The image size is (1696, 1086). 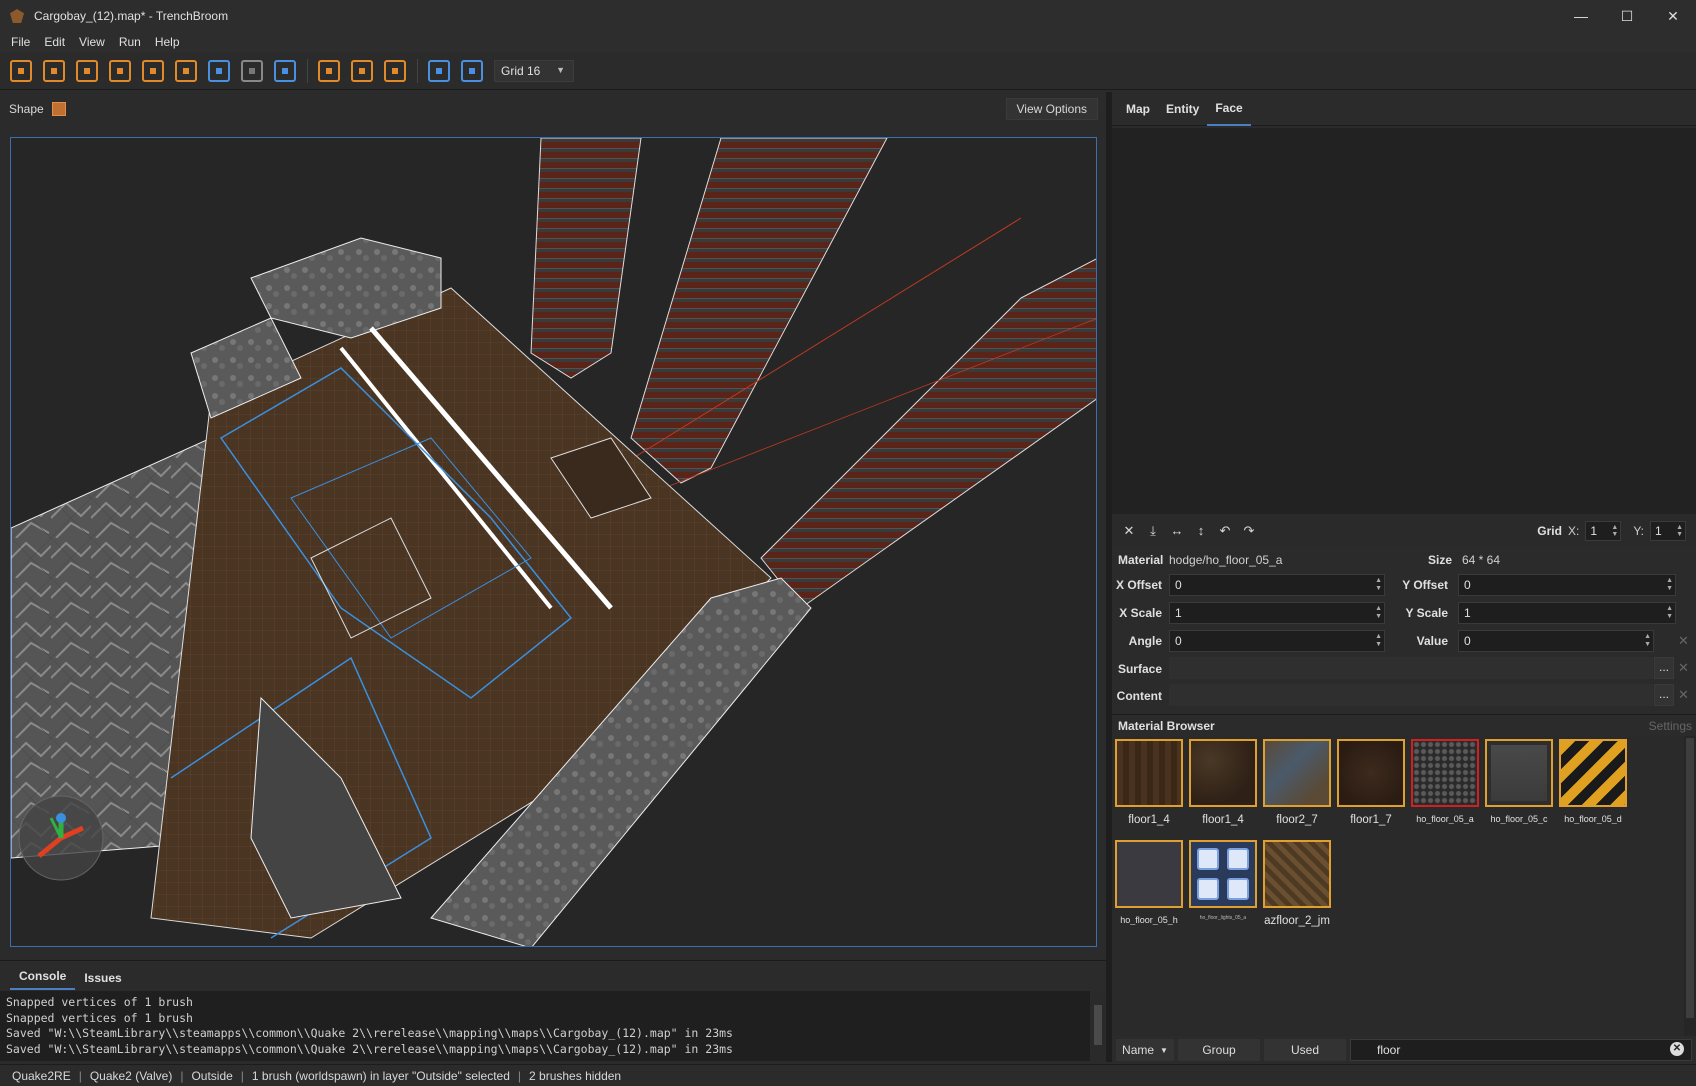 I want to click on reset-uv-icon: ✕, so click(x=1129, y=531).